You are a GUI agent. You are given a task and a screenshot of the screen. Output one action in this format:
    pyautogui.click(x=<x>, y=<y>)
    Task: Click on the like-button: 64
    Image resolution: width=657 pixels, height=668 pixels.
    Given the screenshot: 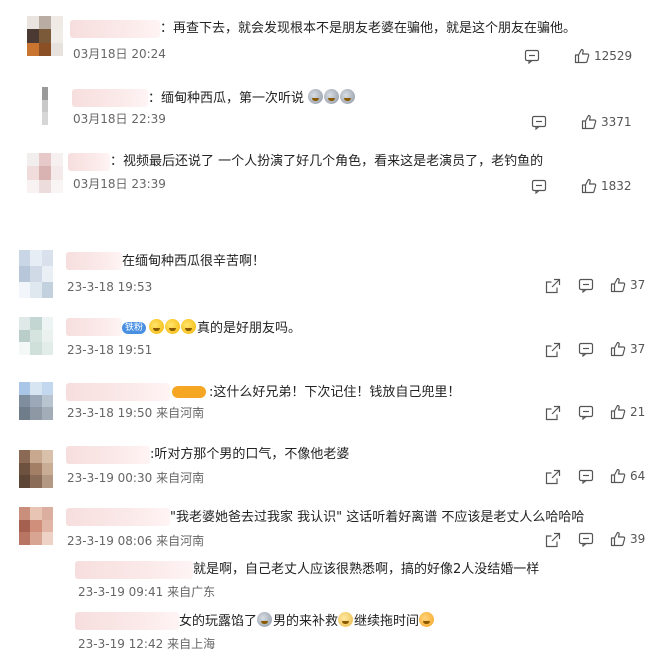 What is the action you would take?
    pyautogui.click(x=627, y=476)
    